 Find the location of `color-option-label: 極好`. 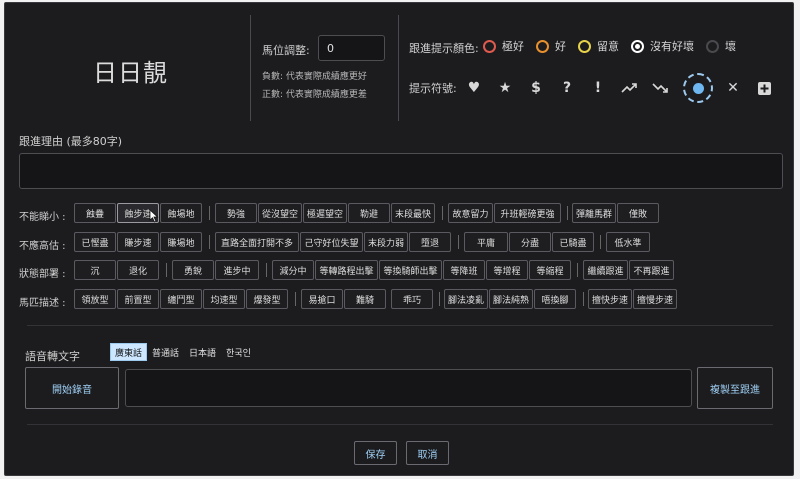

color-option-label: 極好 is located at coordinates (513, 46).